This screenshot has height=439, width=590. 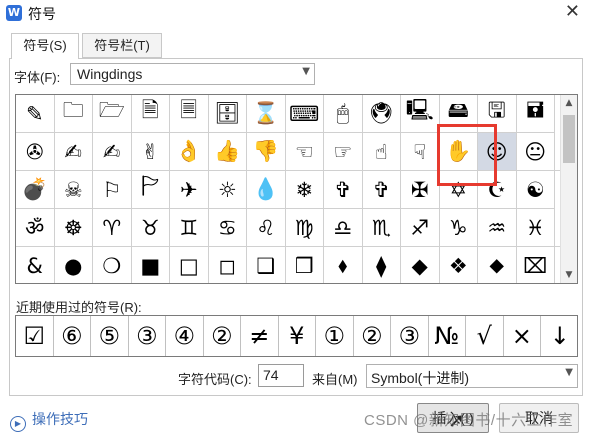 What do you see at coordinates (497, 265) in the screenshot?
I see `symbol-cell: ⬥` at bounding box center [497, 265].